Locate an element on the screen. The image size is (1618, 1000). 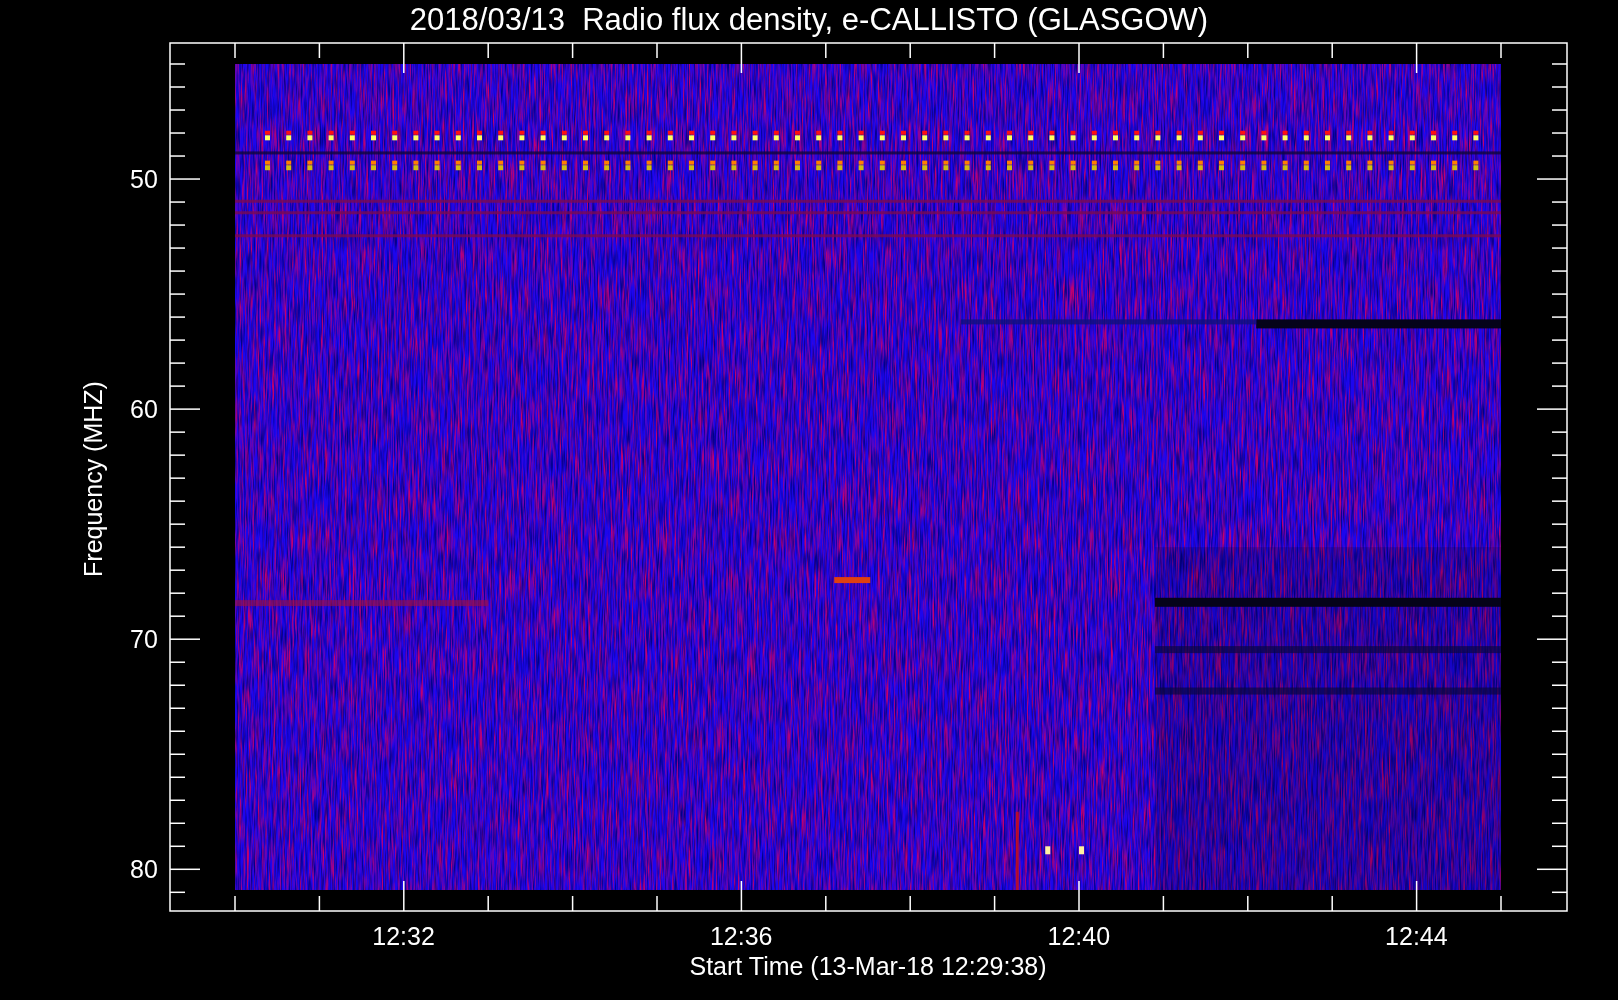
x-tick-label: 12:44 is located at coordinates (1416, 936).